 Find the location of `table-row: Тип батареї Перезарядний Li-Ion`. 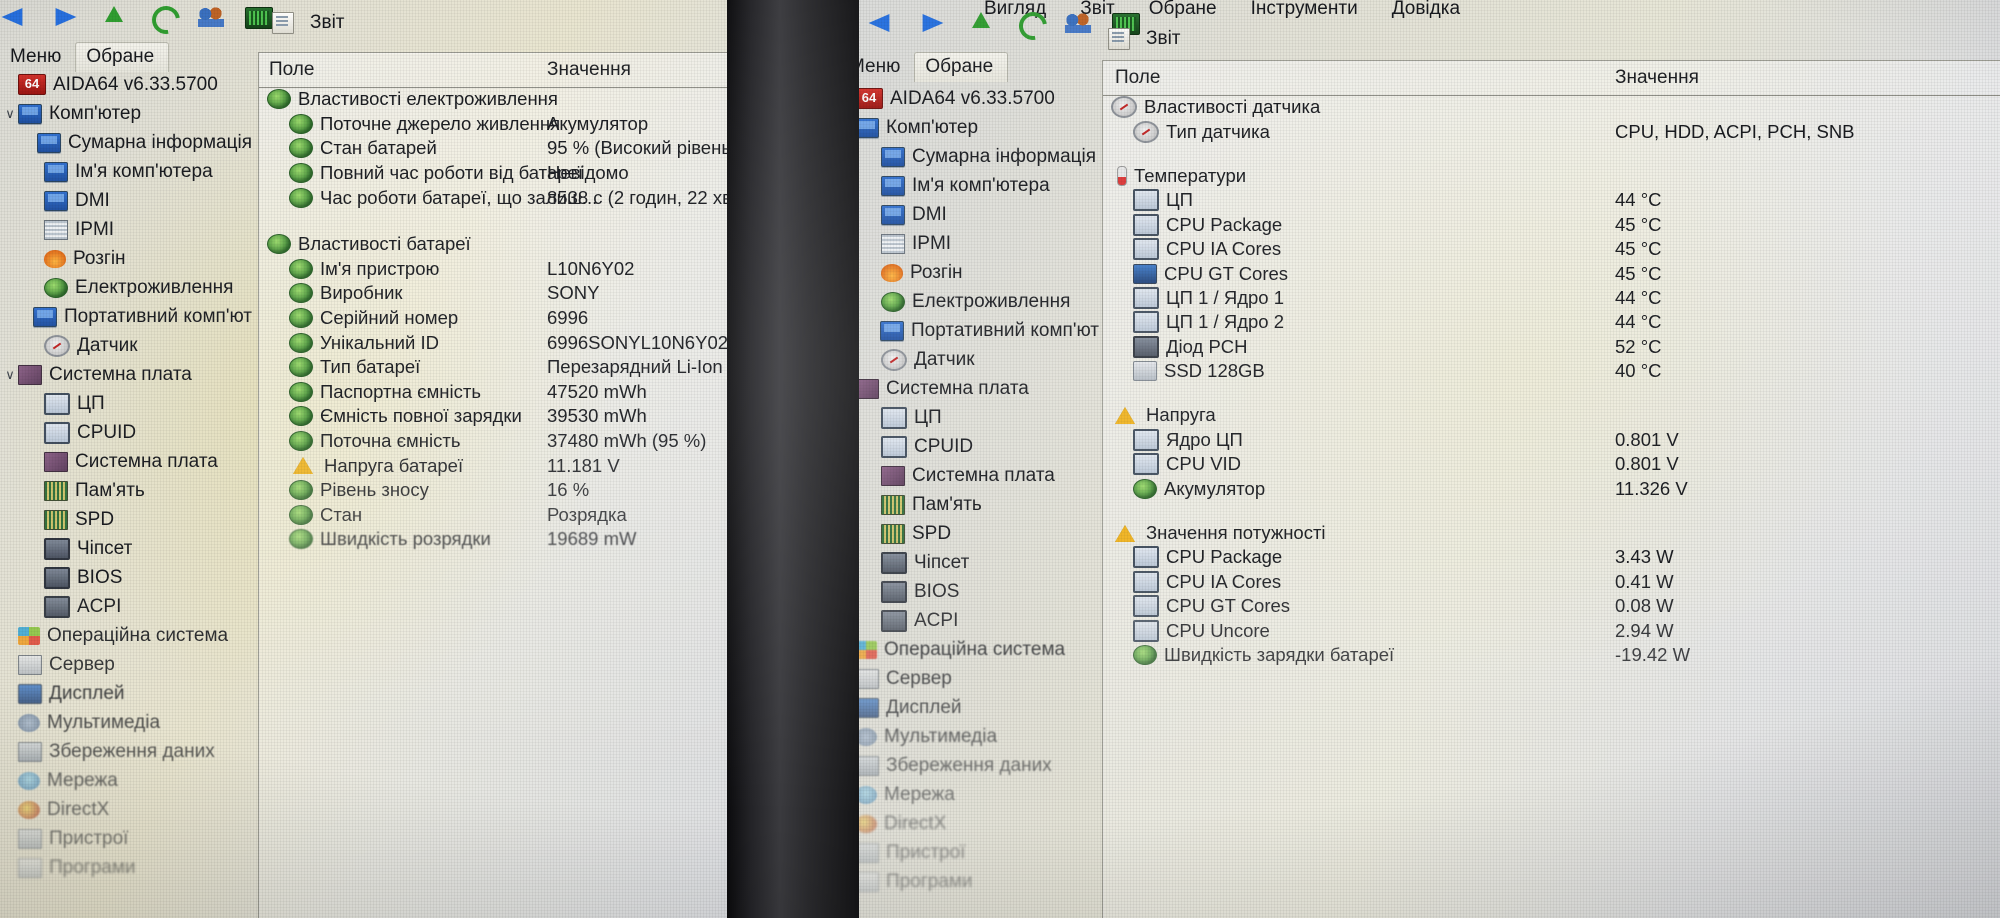

table-row: Тип батареї Перезарядний Li-Ion is located at coordinates (493, 367).